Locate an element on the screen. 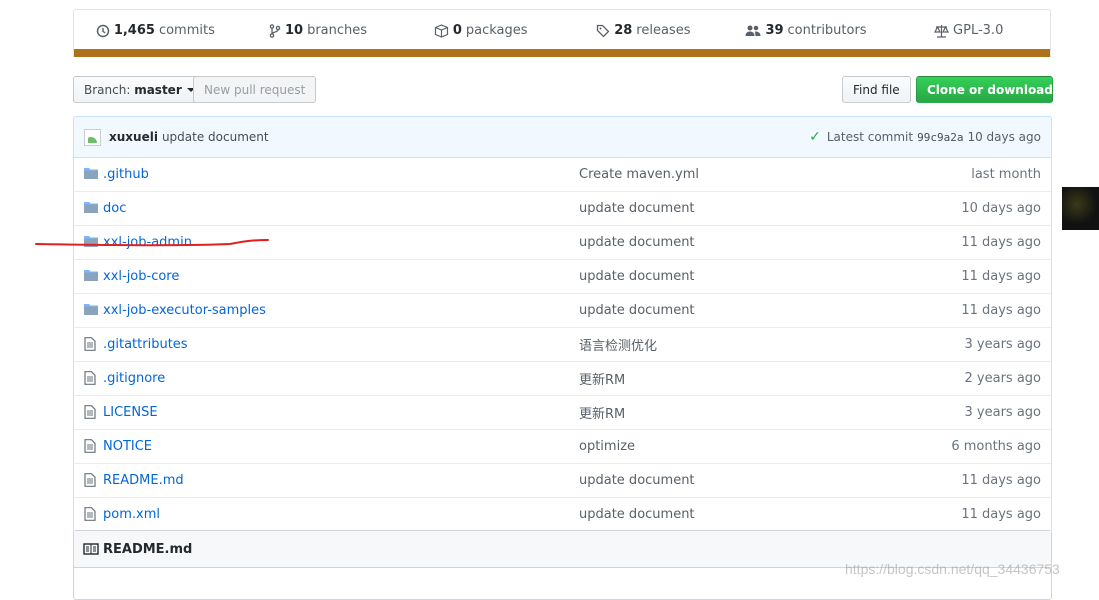  file-name-link: LICENSE is located at coordinates (130, 412).